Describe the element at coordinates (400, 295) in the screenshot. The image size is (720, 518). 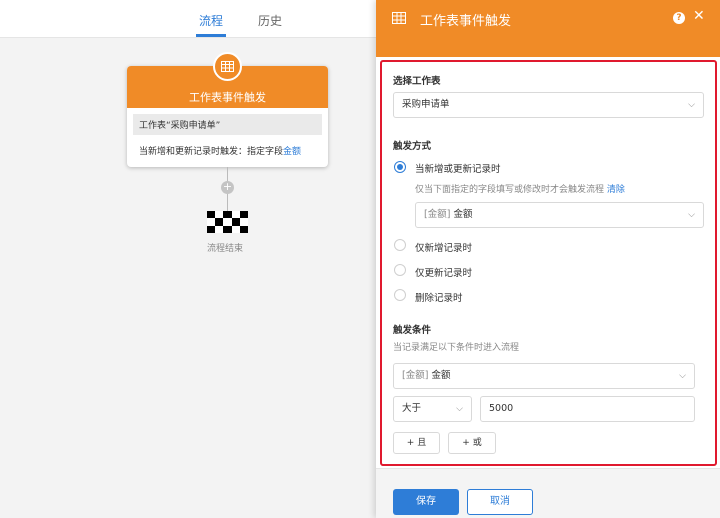
I see `radio-delete` at that location.